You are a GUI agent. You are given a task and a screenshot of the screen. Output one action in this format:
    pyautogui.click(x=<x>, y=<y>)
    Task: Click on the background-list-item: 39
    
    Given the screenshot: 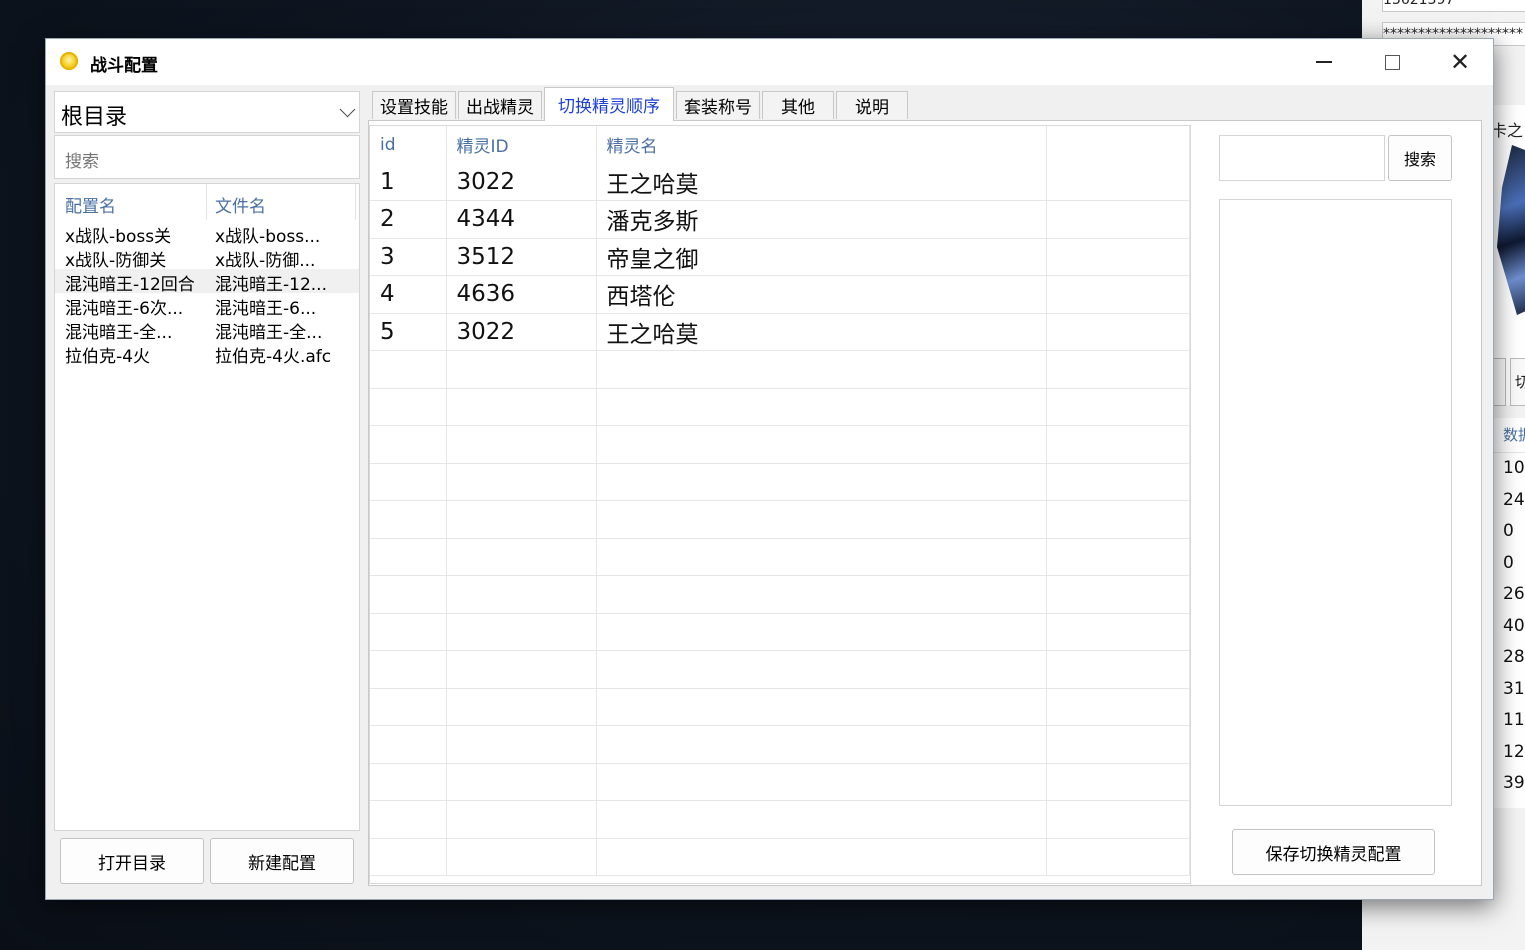 What is the action you would take?
    pyautogui.click(x=1509, y=784)
    